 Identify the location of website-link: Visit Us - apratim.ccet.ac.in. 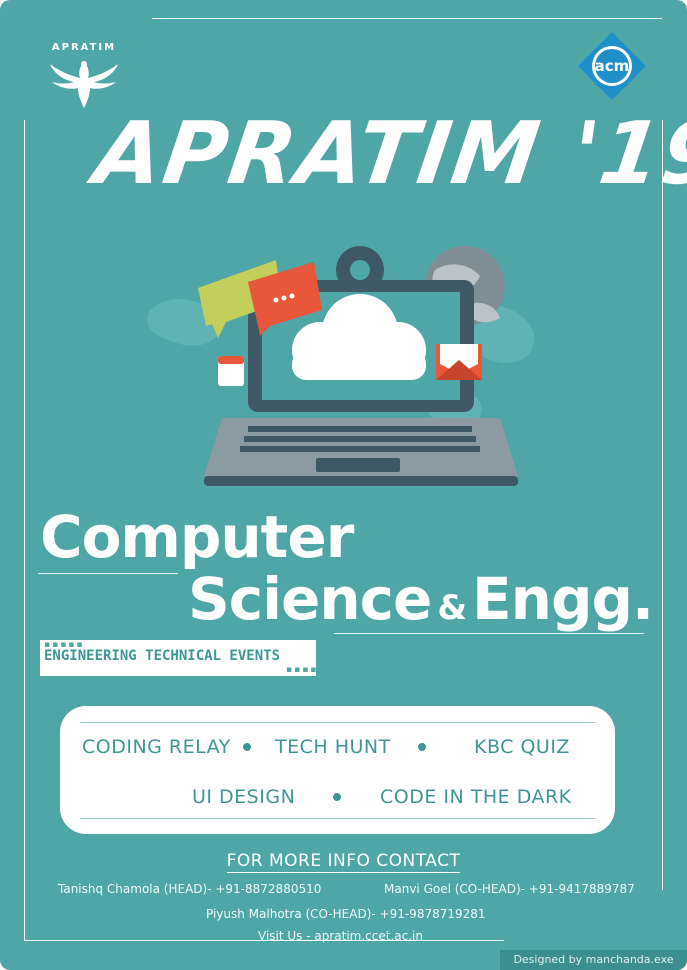
(340, 936).